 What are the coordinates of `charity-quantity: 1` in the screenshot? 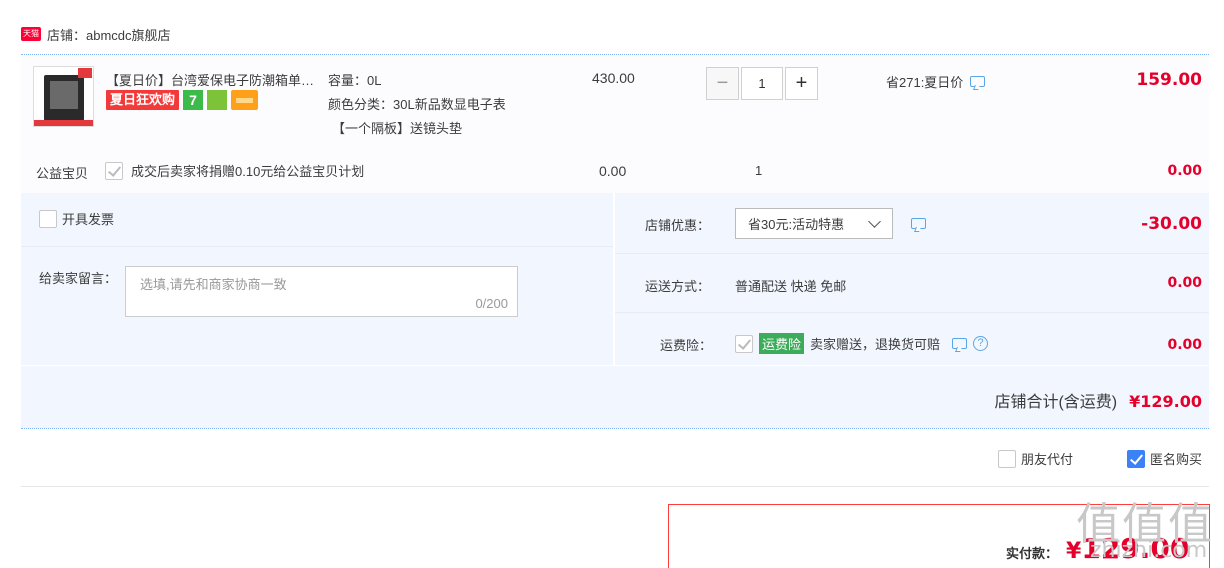 It's located at (759, 170).